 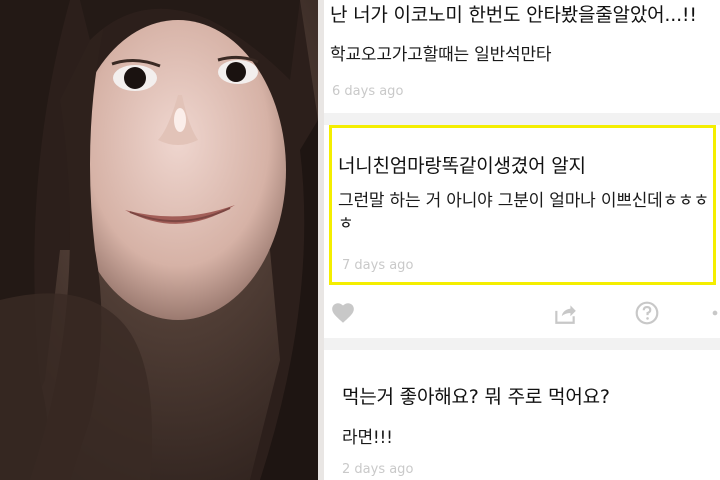 What do you see at coordinates (378, 469) in the screenshot?
I see `post-timestamp: 2 days ago` at bounding box center [378, 469].